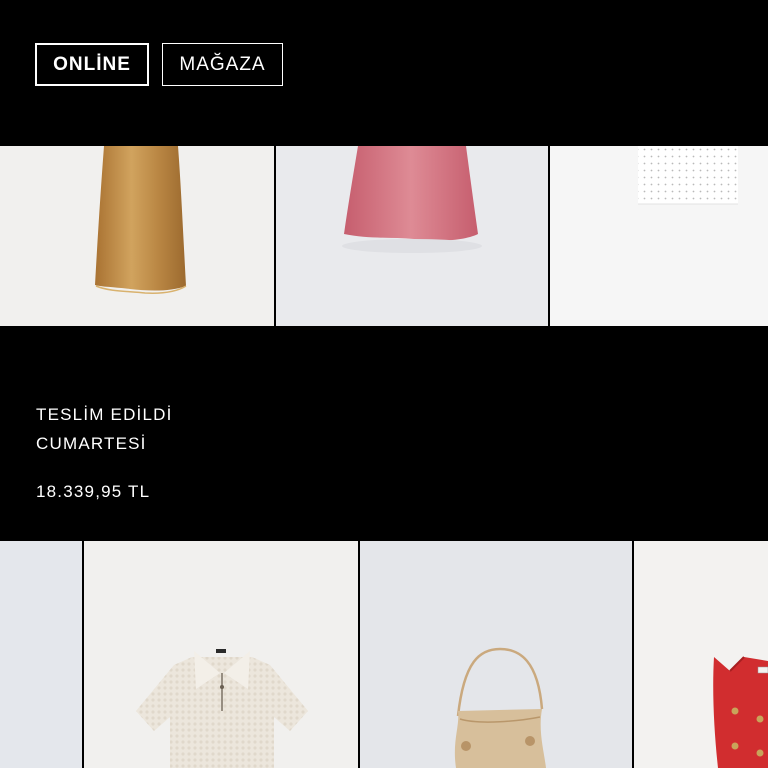  Describe the element at coordinates (659, 236) in the screenshot. I see `product-image-white-top` at that location.